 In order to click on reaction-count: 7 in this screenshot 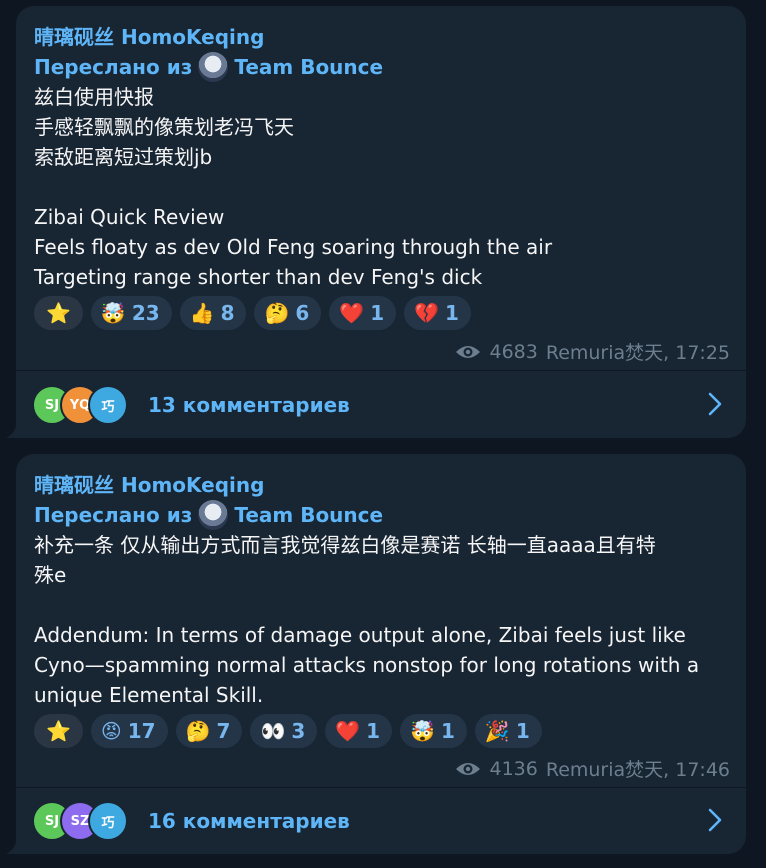, I will do `click(223, 731)`.